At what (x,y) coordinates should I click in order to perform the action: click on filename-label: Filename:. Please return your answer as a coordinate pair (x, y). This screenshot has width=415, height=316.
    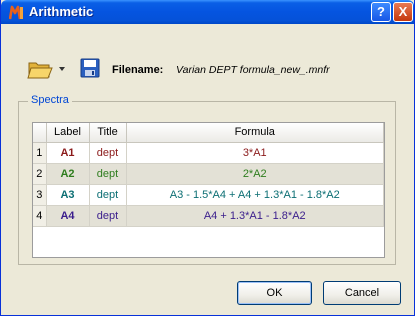
    Looking at the image, I should click on (138, 70).